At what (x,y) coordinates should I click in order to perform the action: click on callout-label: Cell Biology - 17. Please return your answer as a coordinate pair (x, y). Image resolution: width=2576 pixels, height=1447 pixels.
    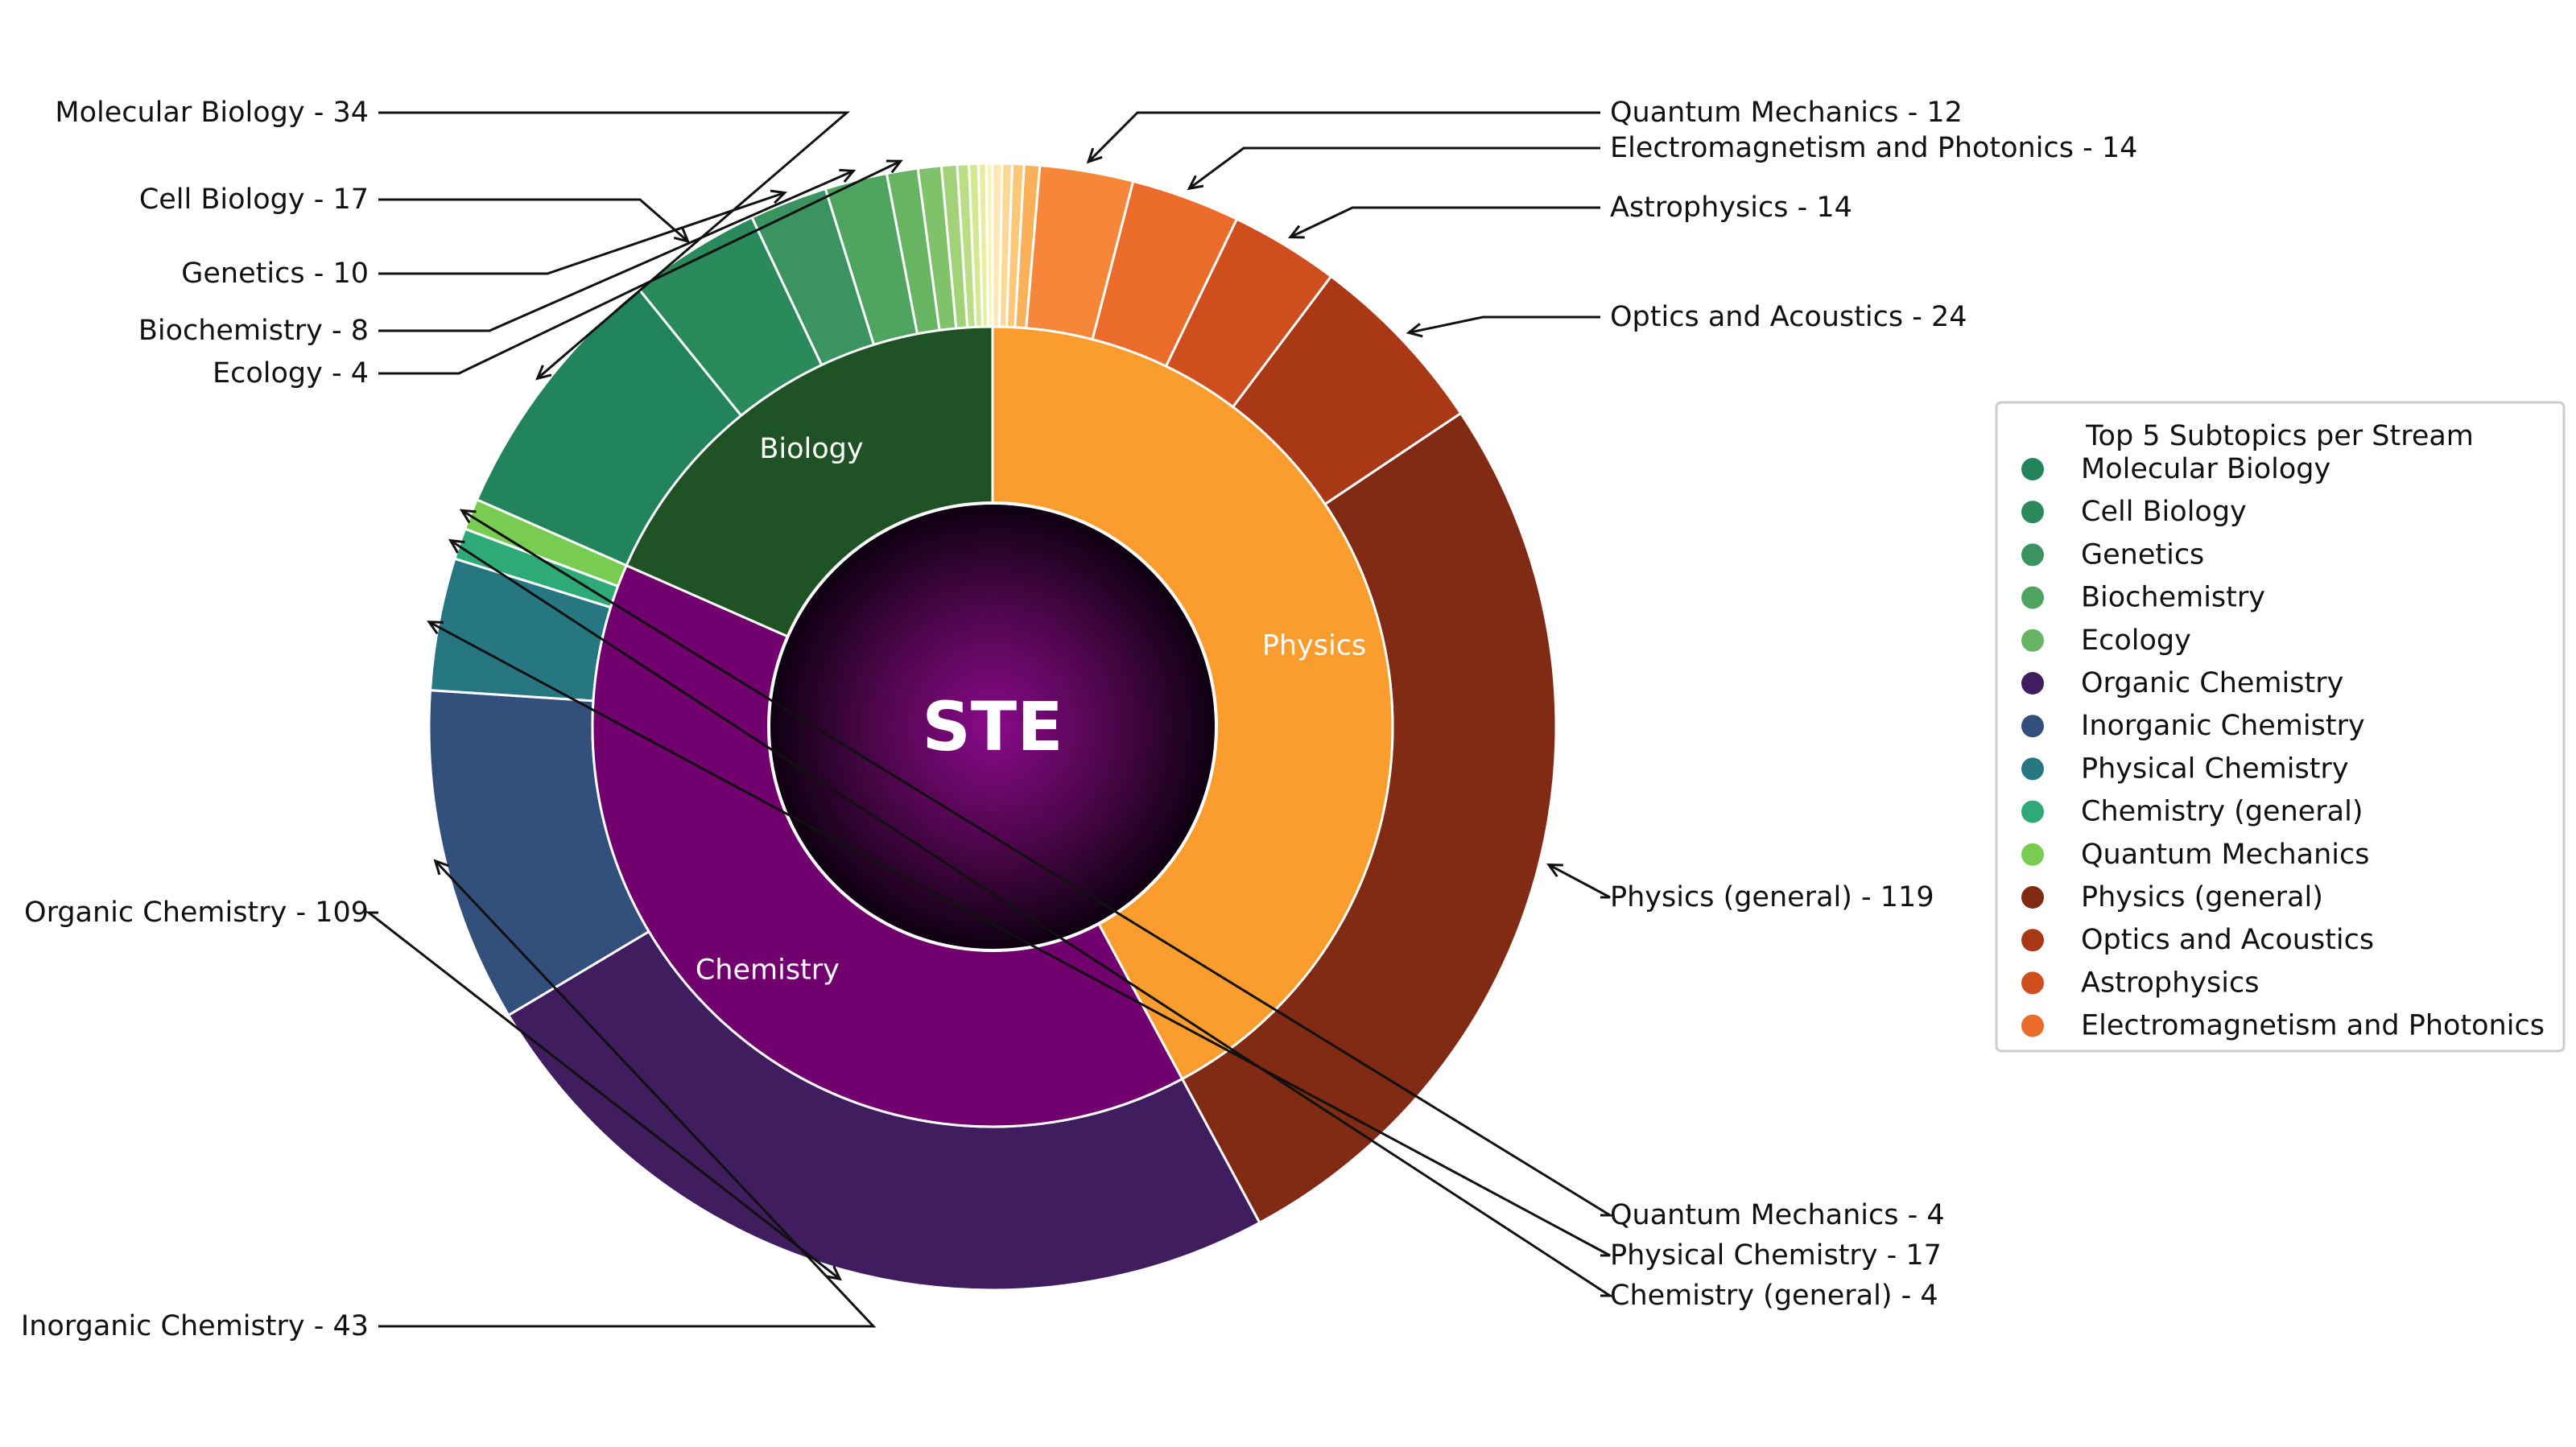
    Looking at the image, I should click on (254, 199).